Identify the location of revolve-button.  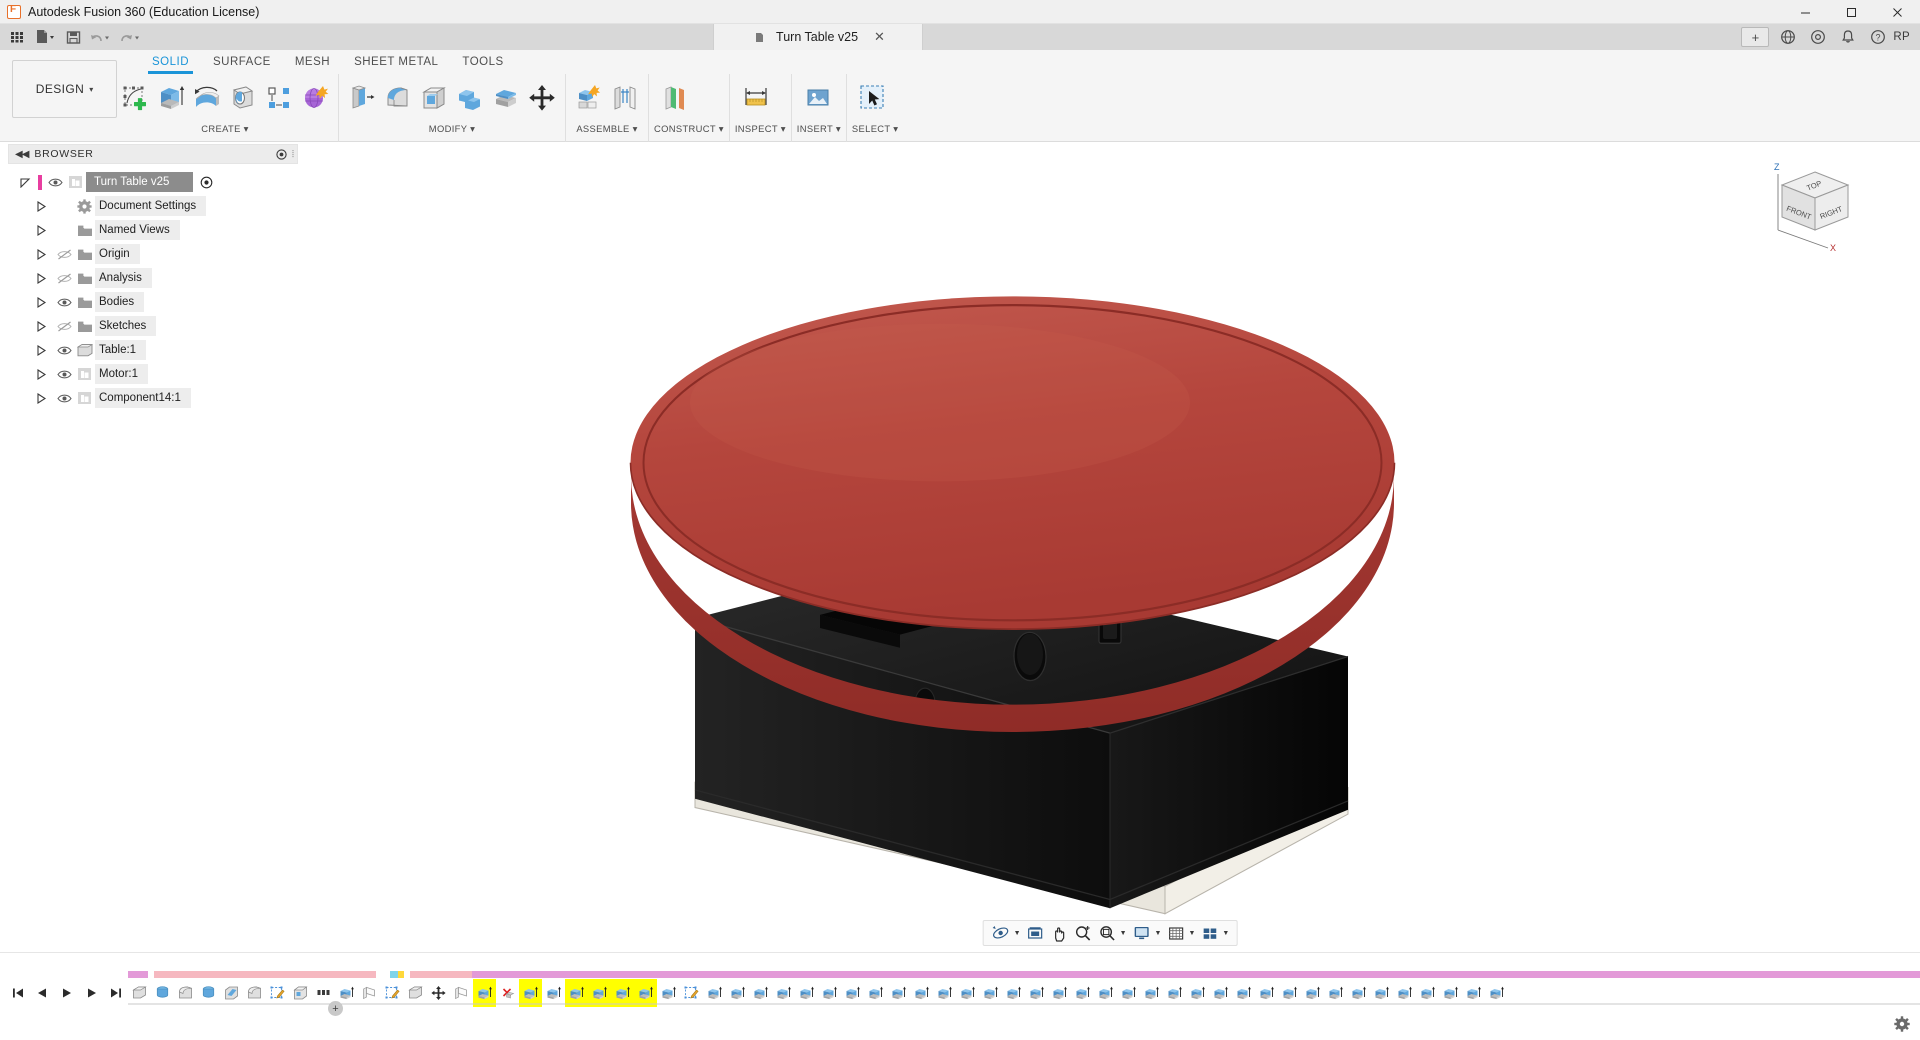
(207, 98).